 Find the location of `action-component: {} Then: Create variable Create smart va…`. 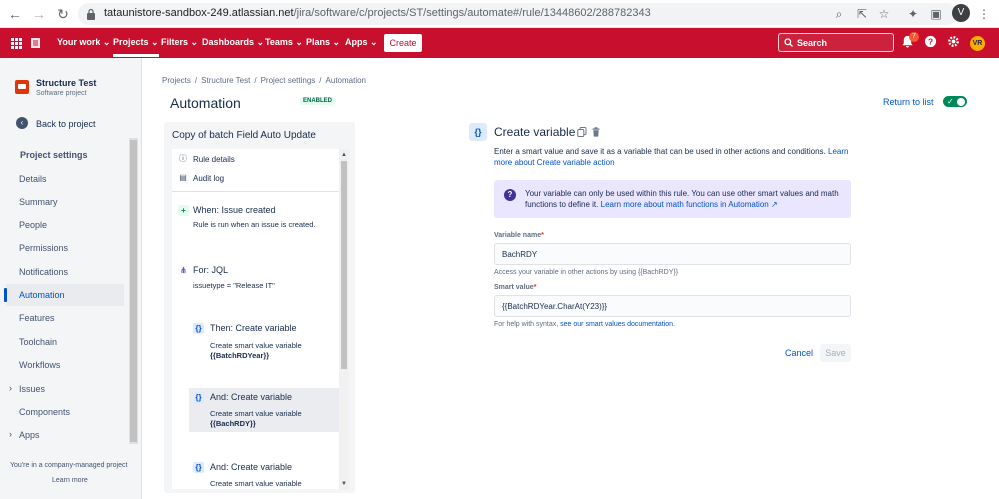

action-component: {} Then: Create variable Create smart va… is located at coordinates (255, 343).